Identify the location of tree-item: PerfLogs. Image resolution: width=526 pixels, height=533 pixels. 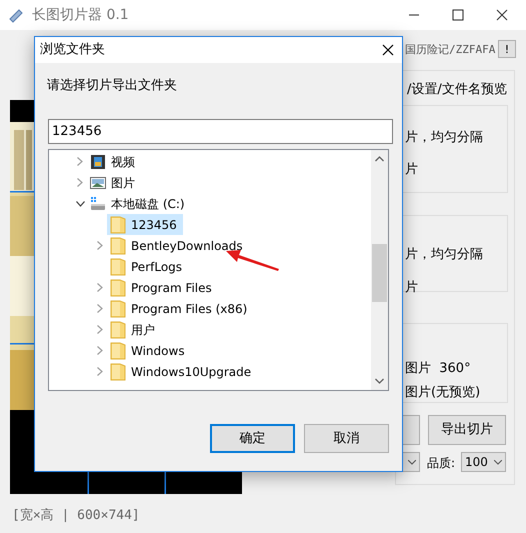
(147, 266).